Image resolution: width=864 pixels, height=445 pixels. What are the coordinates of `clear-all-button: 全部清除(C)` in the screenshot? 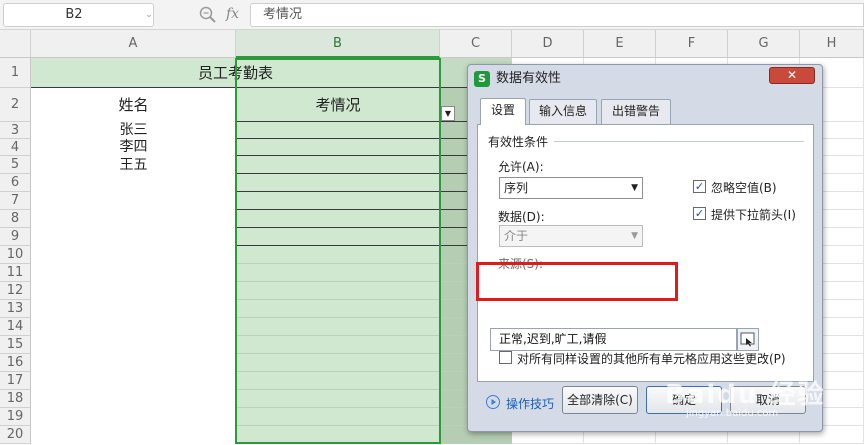 It's located at (600, 400).